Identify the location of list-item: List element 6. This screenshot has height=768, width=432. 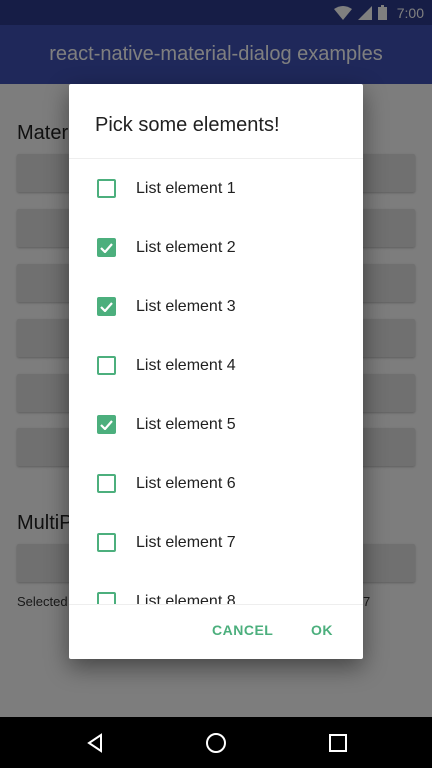
(216, 483).